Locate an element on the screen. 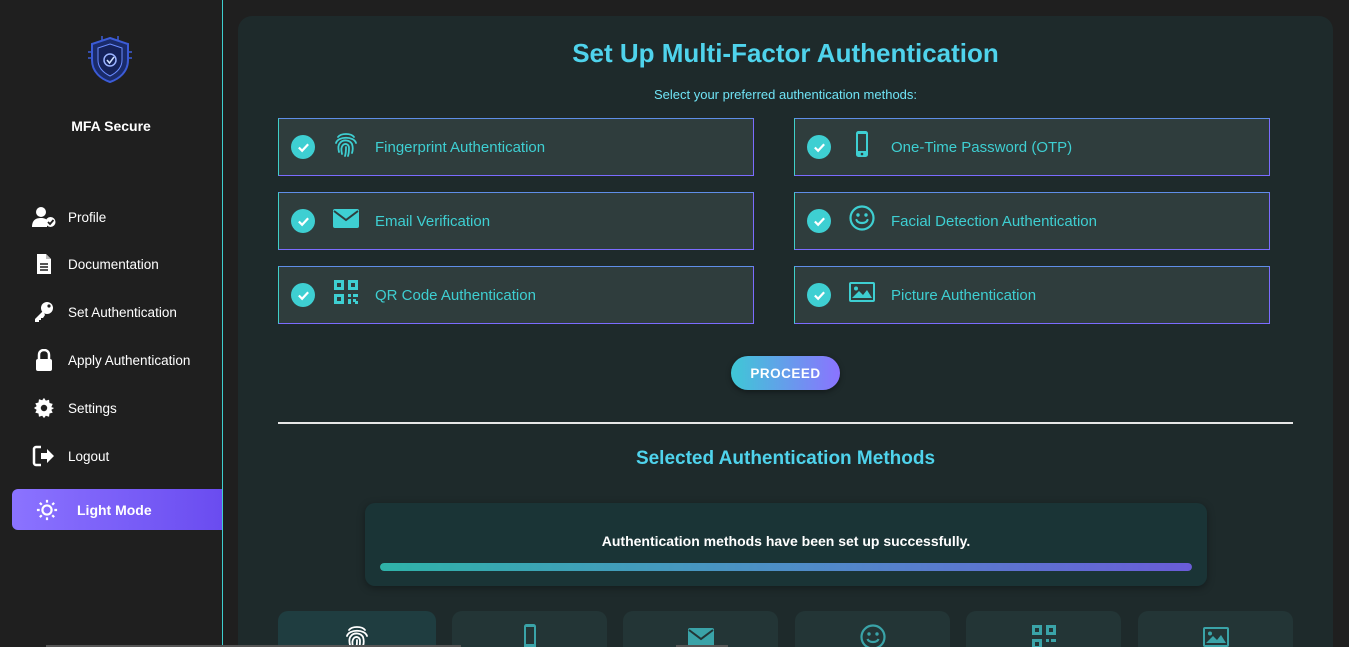 The width and height of the screenshot is (1349, 647). progress-bar-fill is located at coordinates (786, 567).